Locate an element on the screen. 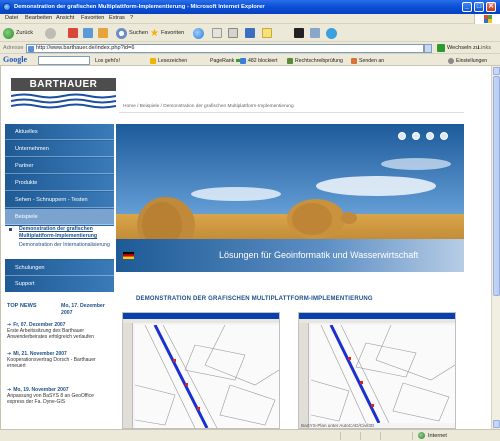 The width and height of the screenshot is (500, 441). divider is located at coordinates (291, 112).